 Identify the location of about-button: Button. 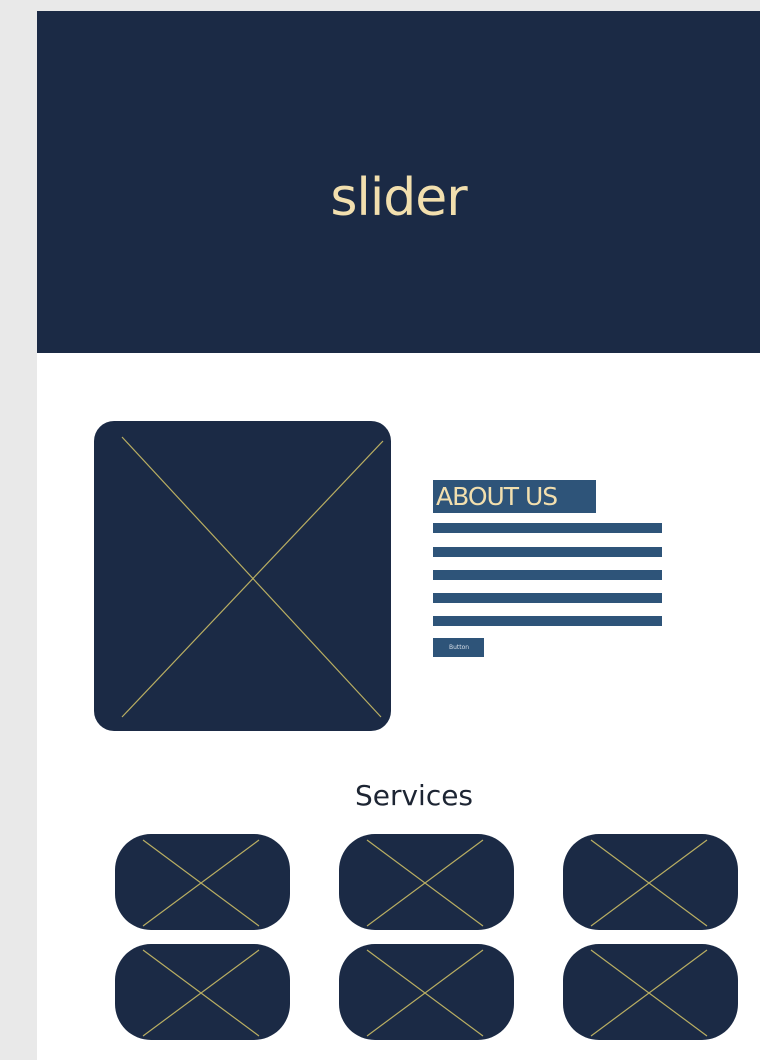
(458, 647).